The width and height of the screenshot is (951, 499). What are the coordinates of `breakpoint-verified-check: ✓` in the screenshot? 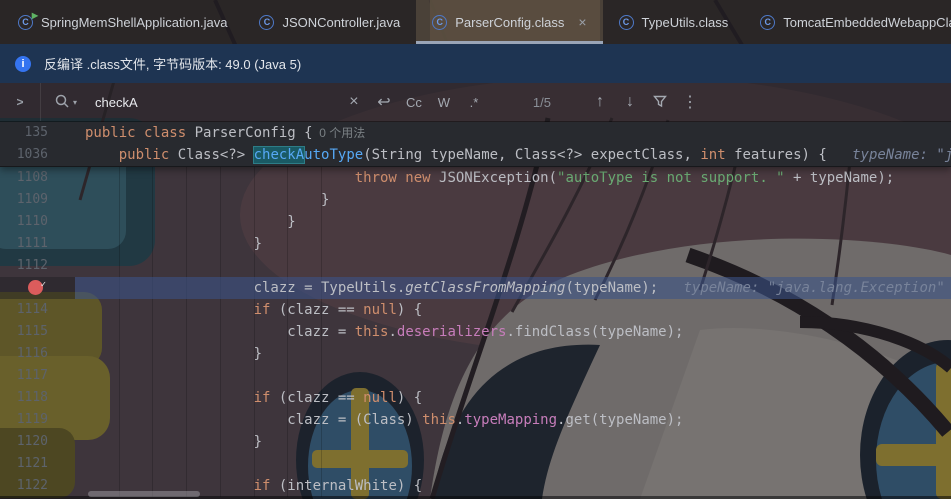 It's located at (43, 285).